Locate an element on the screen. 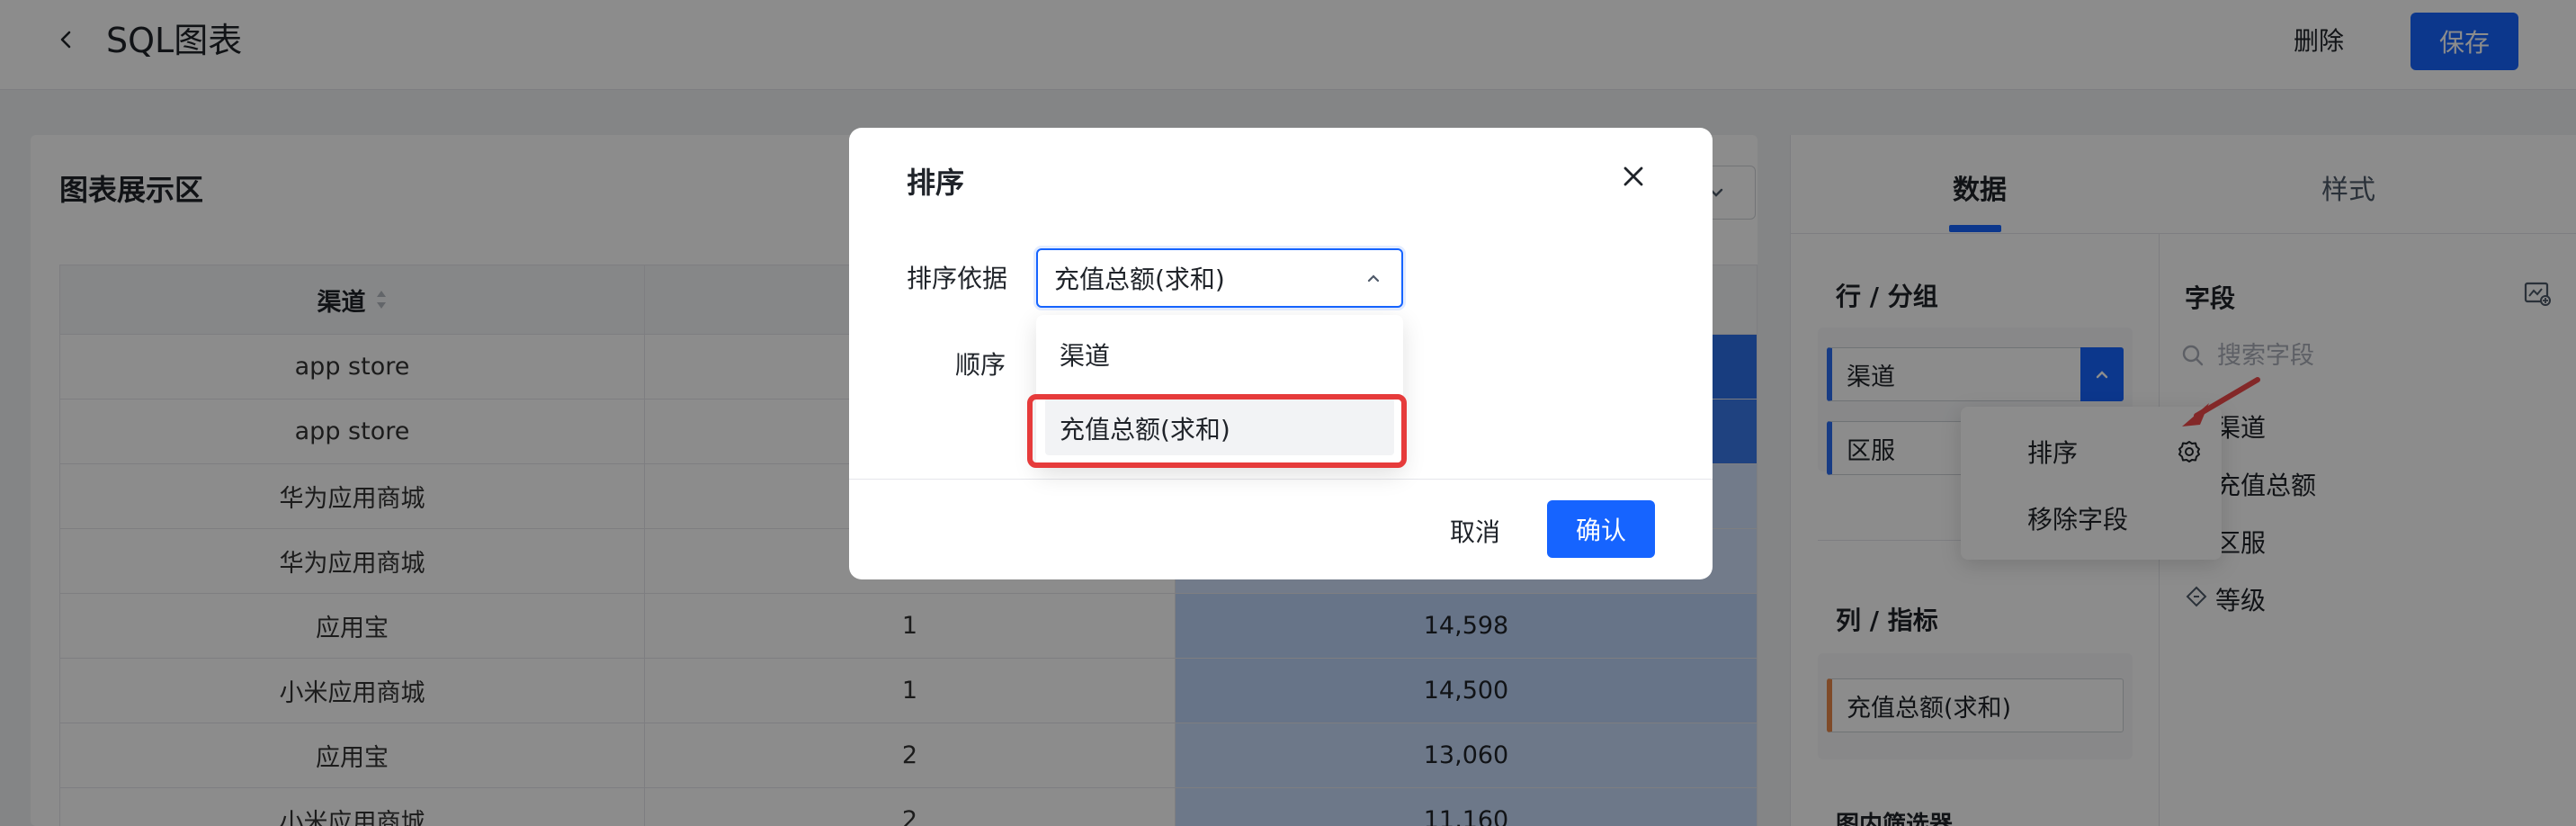  dialog-divider is located at coordinates (1281, 480).